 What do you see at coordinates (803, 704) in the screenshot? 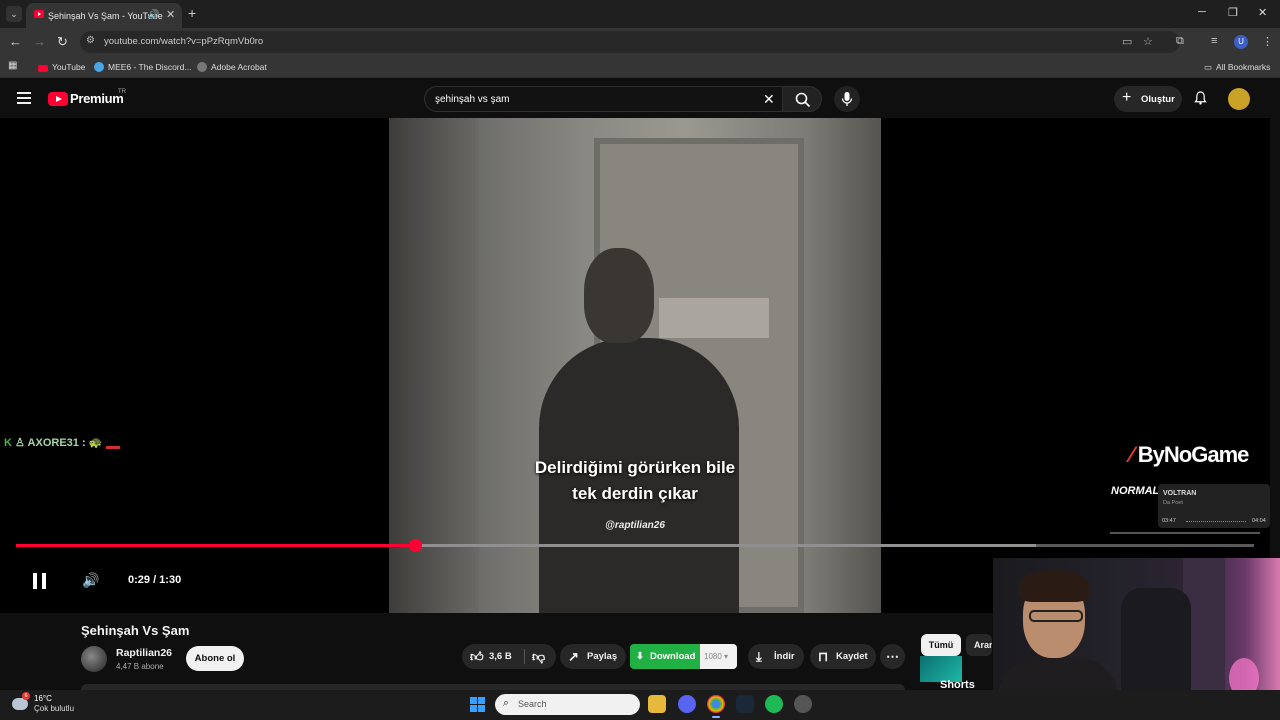
I see `app-icon` at bounding box center [803, 704].